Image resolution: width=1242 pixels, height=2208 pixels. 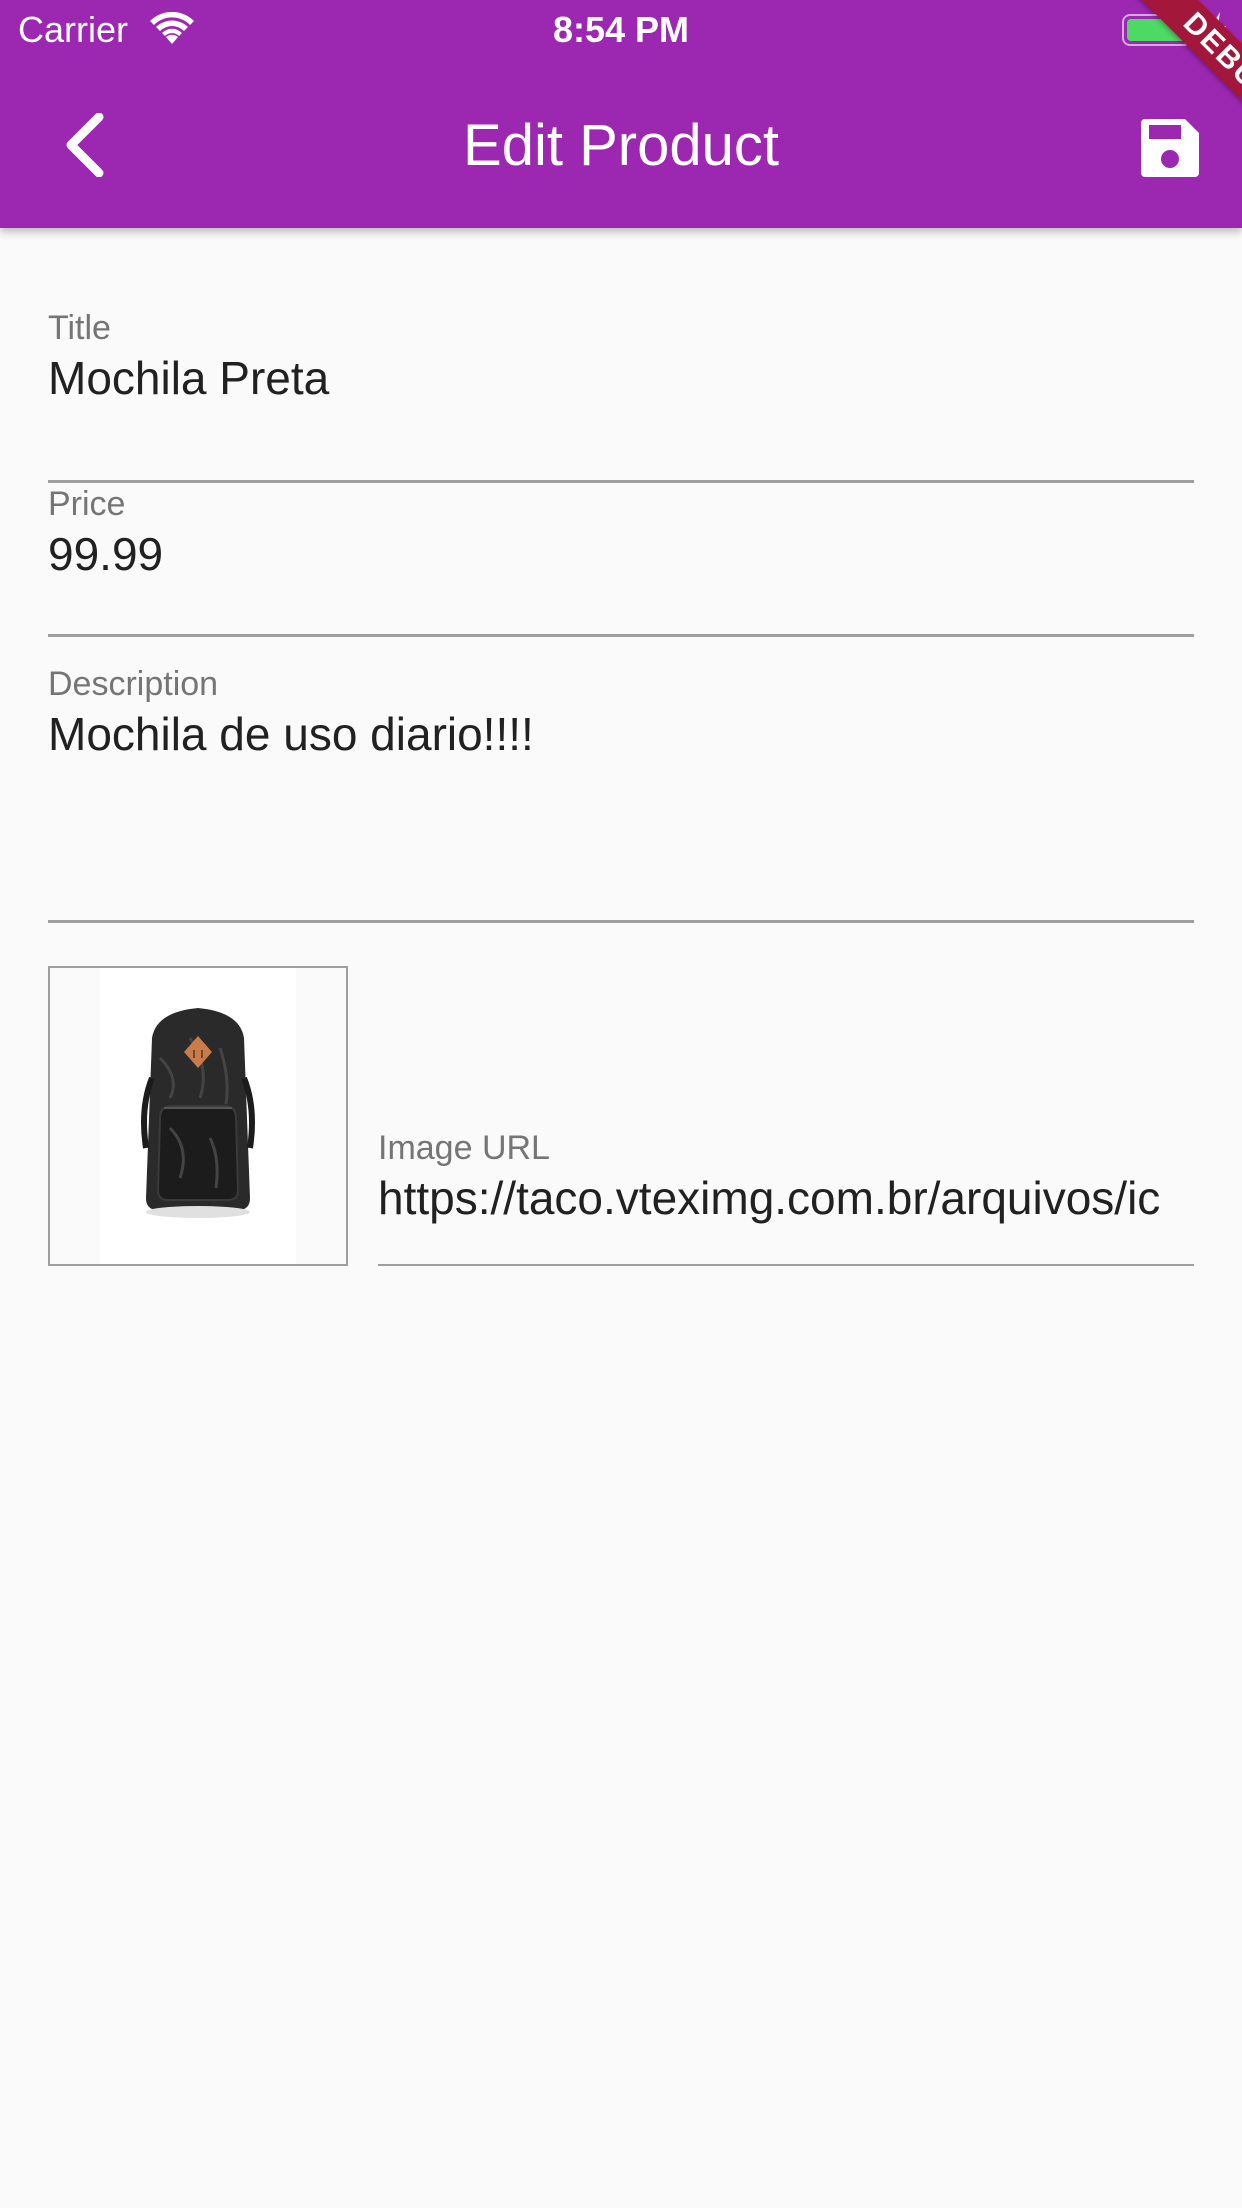 I want to click on save-button, so click(x=1170, y=148).